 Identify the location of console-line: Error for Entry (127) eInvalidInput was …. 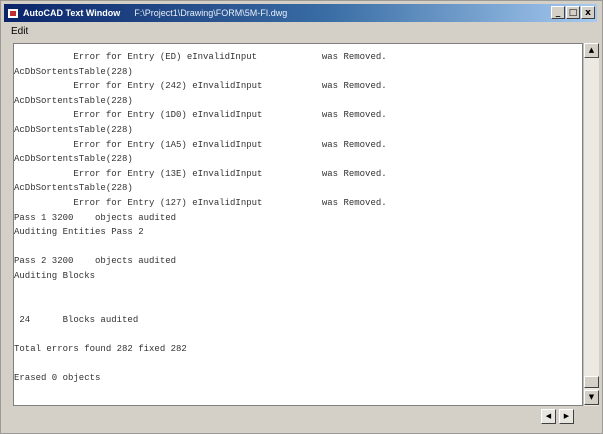
(200, 202).